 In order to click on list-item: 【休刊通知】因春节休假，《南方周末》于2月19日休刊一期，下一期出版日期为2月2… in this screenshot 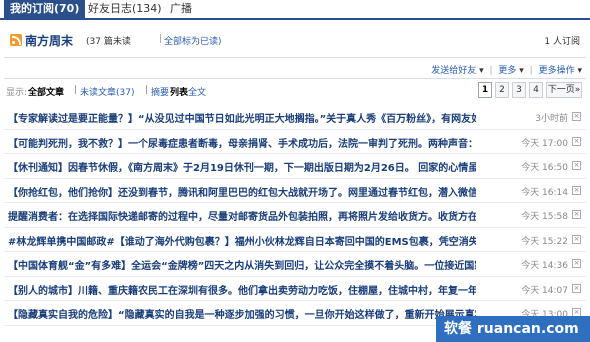, I will do `click(295, 166)`.